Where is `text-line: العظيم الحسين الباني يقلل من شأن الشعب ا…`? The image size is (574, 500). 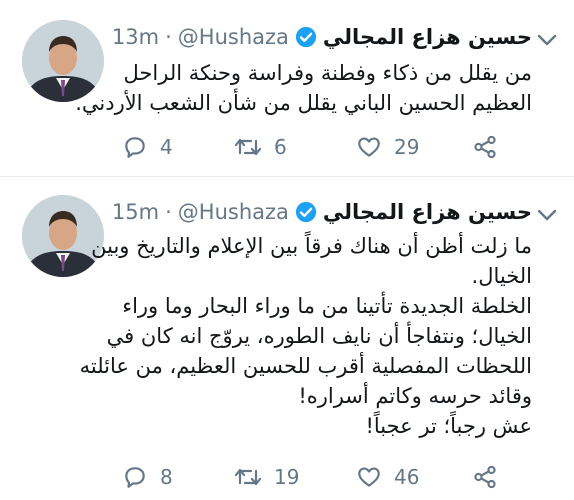 text-line: العظيم الحسين الباني يقلل من شأن الشعب ا… is located at coordinates (303, 103).